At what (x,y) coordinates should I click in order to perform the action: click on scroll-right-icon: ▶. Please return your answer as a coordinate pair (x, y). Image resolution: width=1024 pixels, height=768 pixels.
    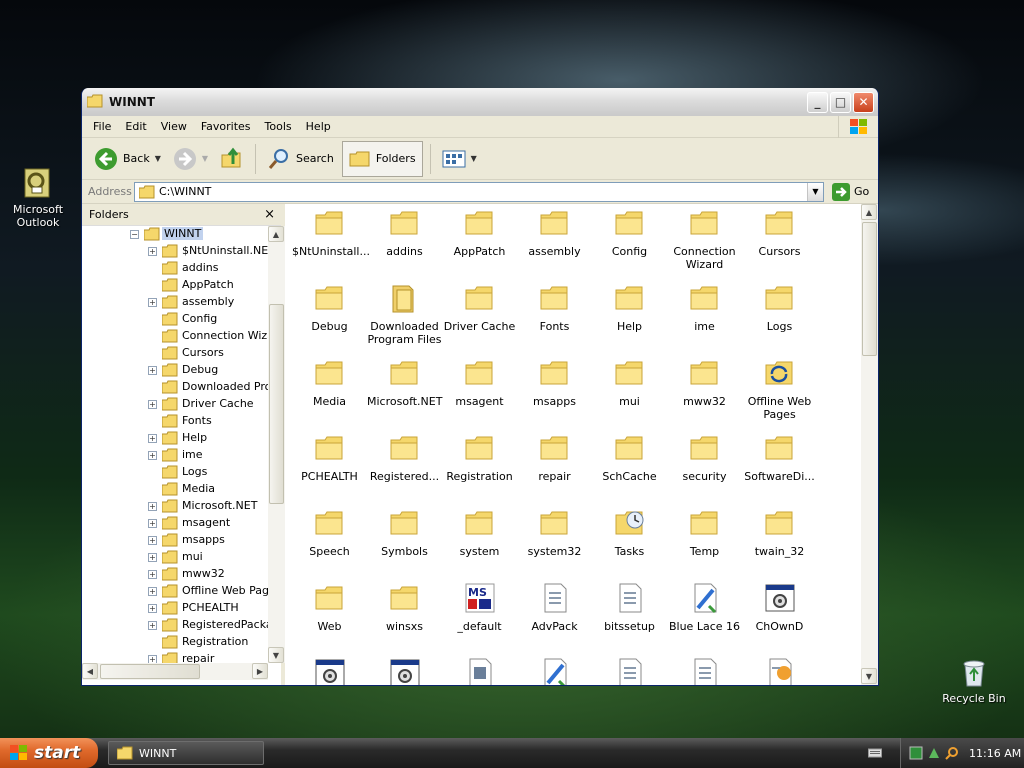
    Looking at the image, I should click on (260, 671).